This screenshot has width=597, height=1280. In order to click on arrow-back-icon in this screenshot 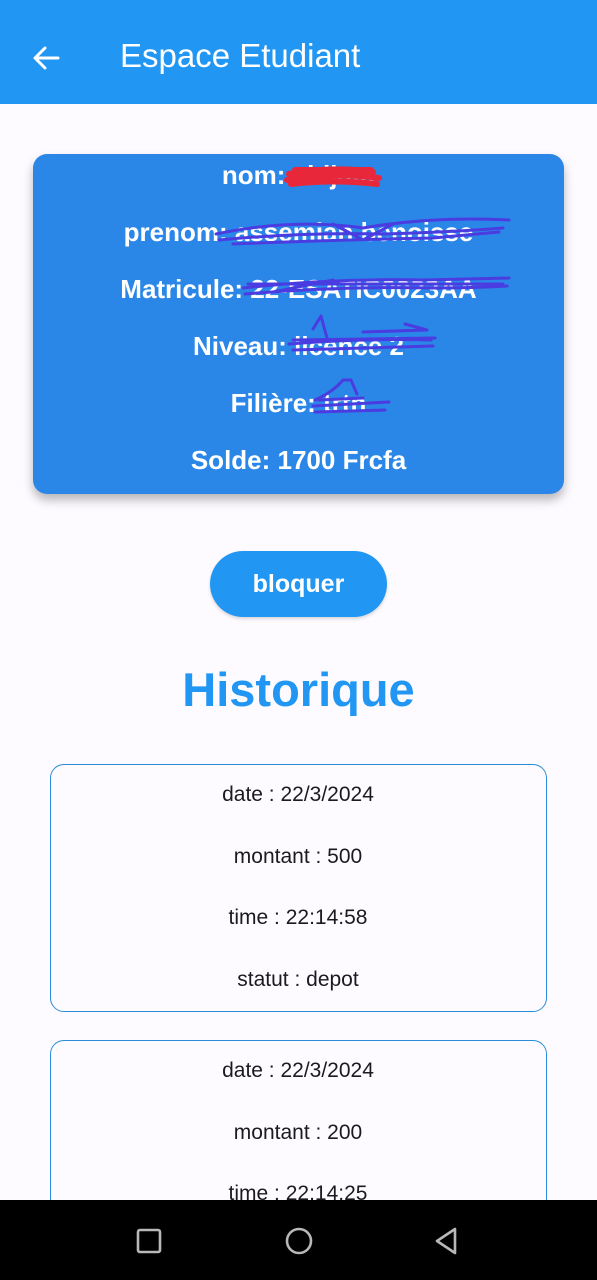, I will do `click(46, 58)`.